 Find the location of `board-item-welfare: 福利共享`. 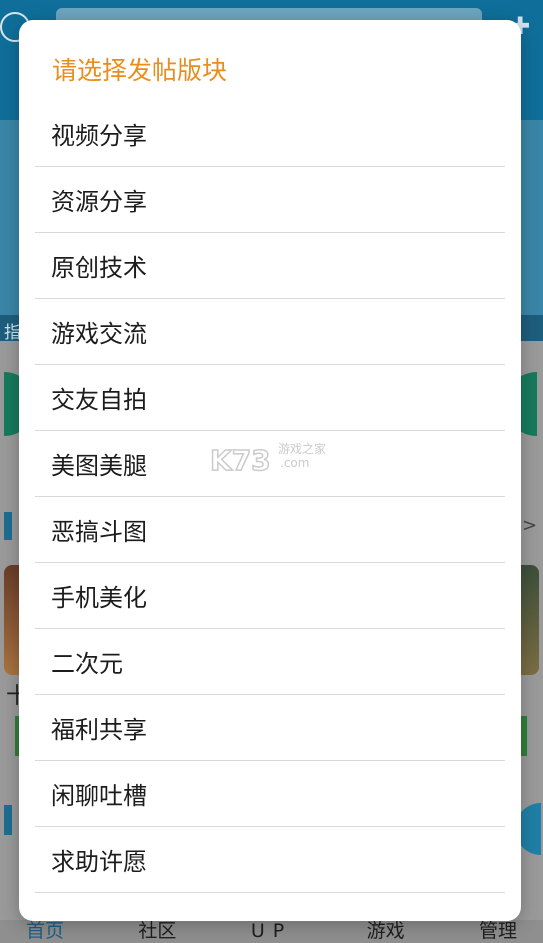

board-item-welfare: 福利共享 is located at coordinates (270, 728).